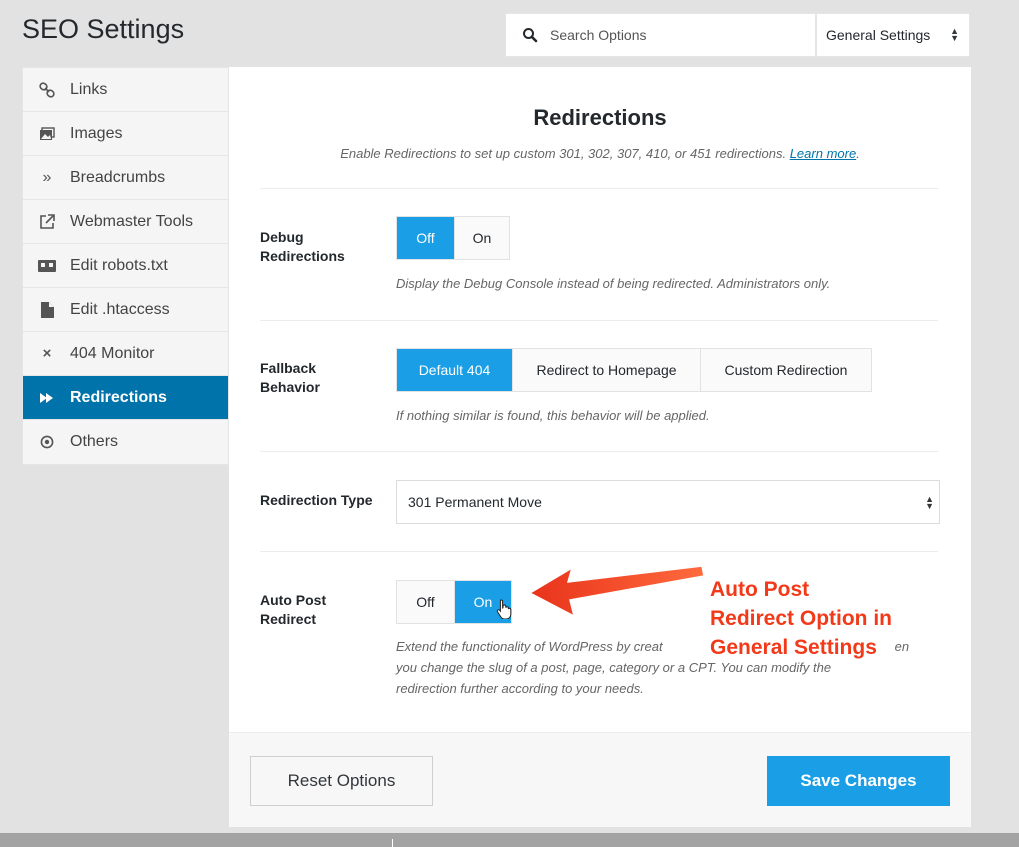 This screenshot has height=847, width=1019. What do you see at coordinates (600, 779) in the screenshot?
I see `footer-bar: Reset Options Save Changes` at bounding box center [600, 779].